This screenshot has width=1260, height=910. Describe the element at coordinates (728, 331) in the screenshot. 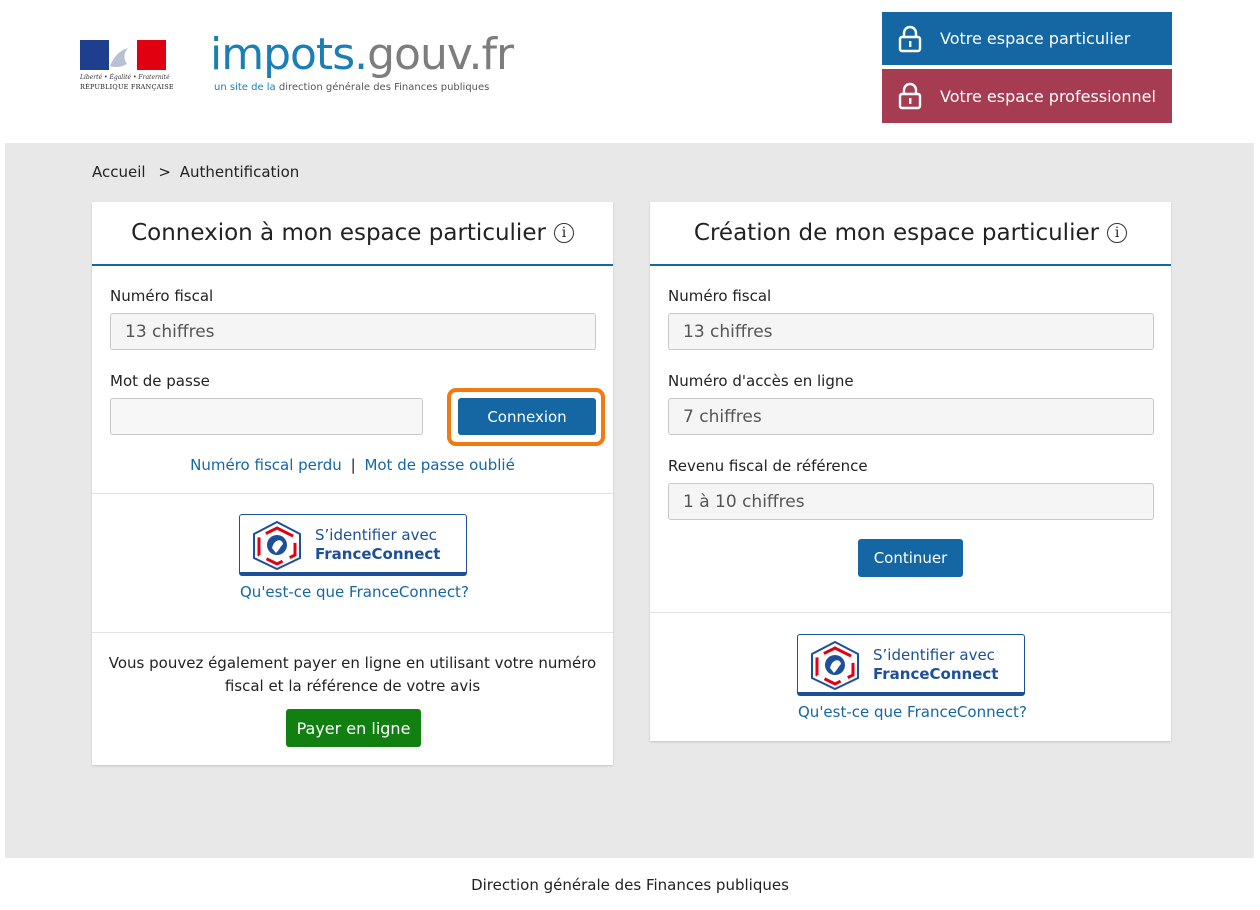

I see `create-fiscal-number-placeholder: 13 chiffres` at that location.